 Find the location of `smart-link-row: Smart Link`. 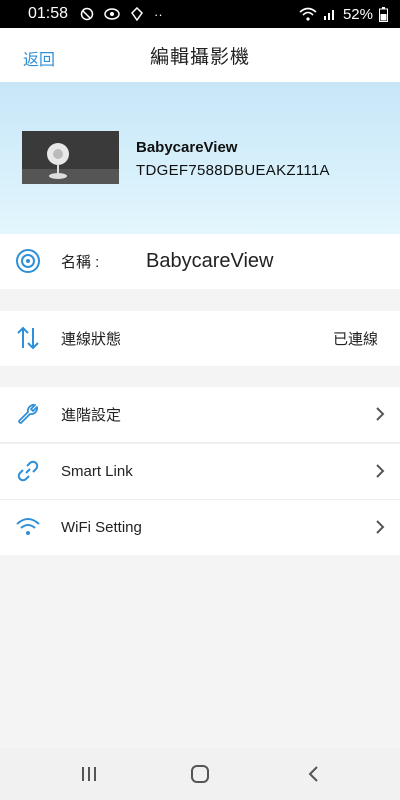

smart-link-row: Smart Link is located at coordinates (200, 471).